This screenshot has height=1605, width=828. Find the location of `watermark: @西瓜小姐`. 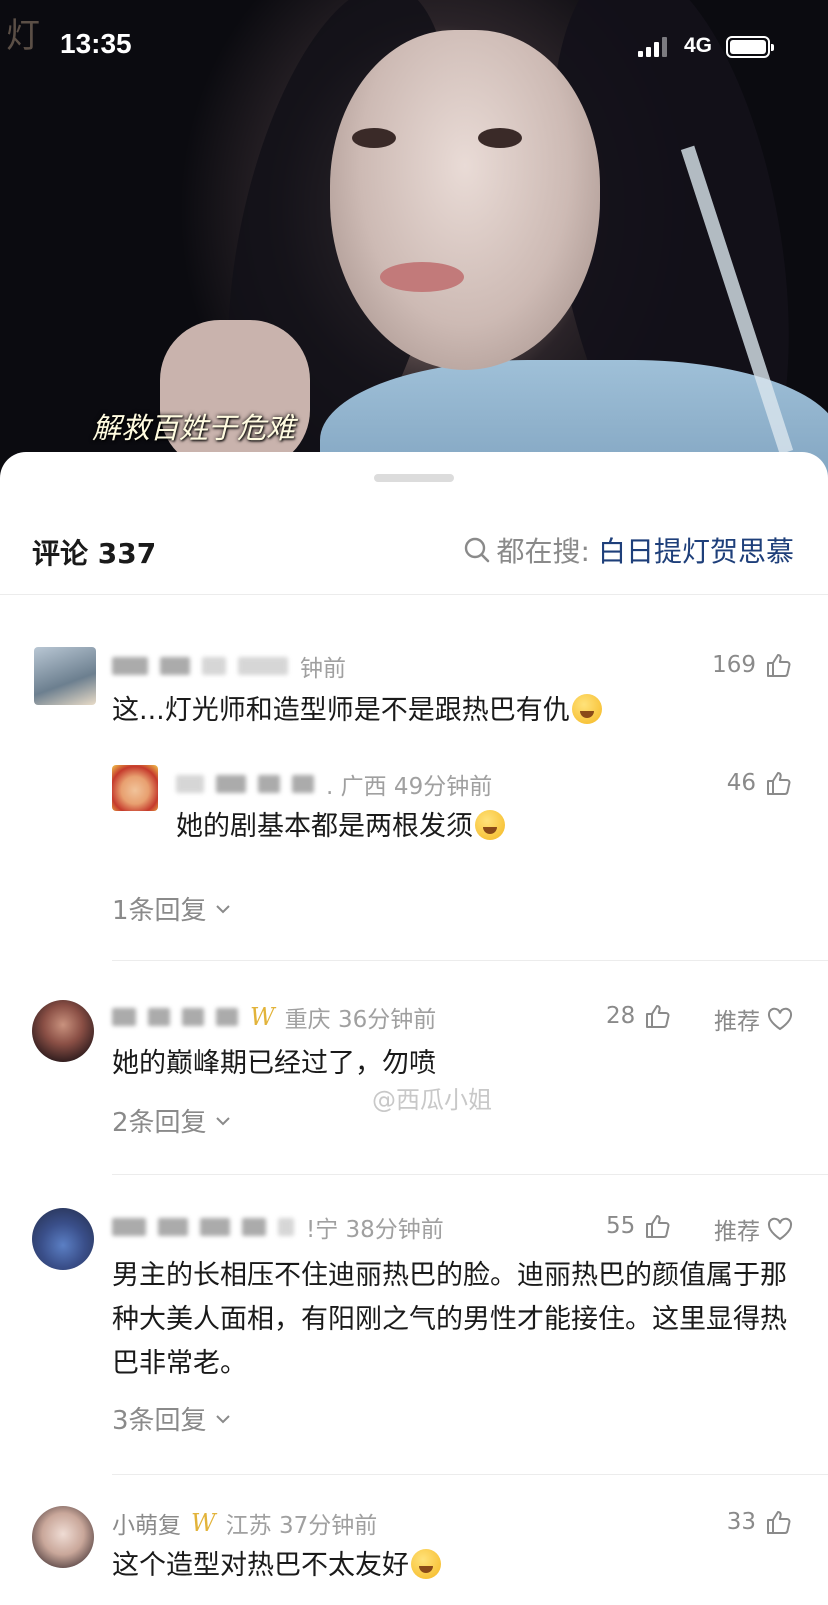

watermark: @西瓜小姐 is located at coordinates (432, 1100).